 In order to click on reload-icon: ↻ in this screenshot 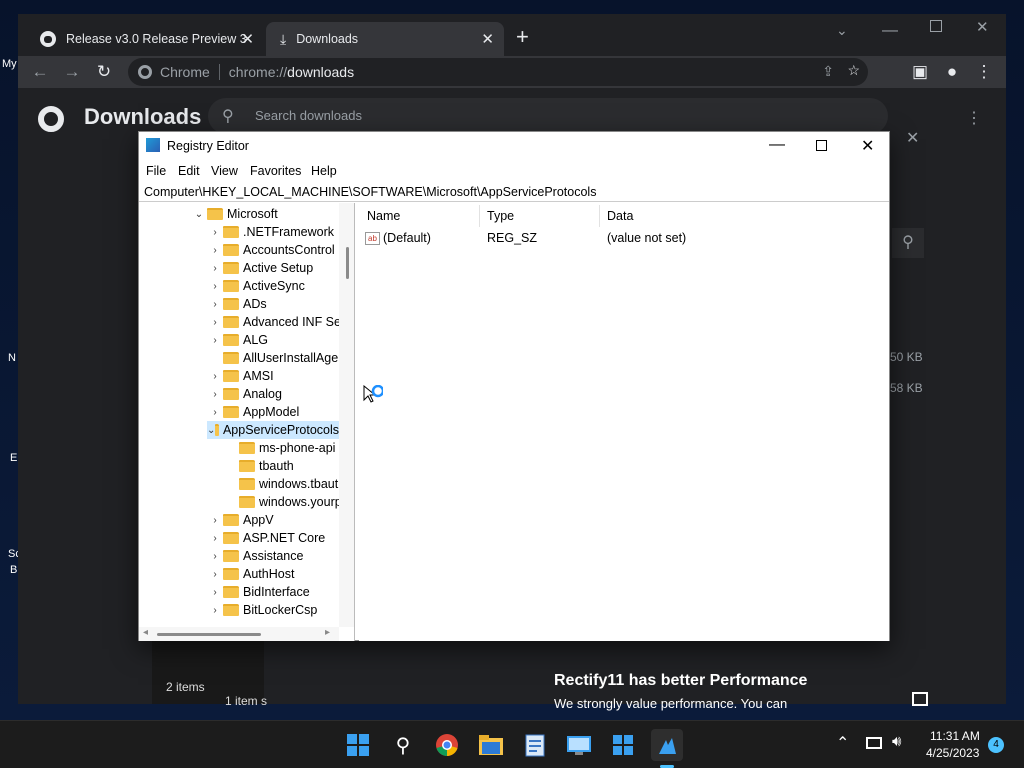, I will do `click(104, 72)`.